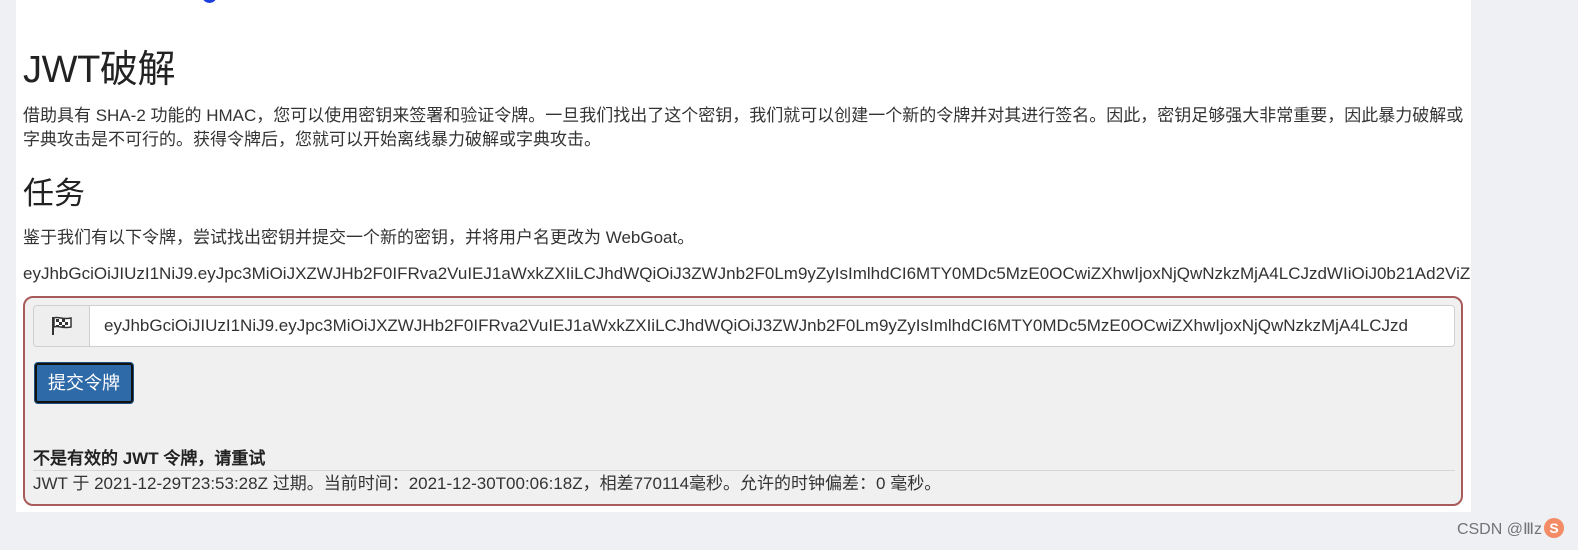  I want to click on page-title: JWT破解, so click(99, 70).